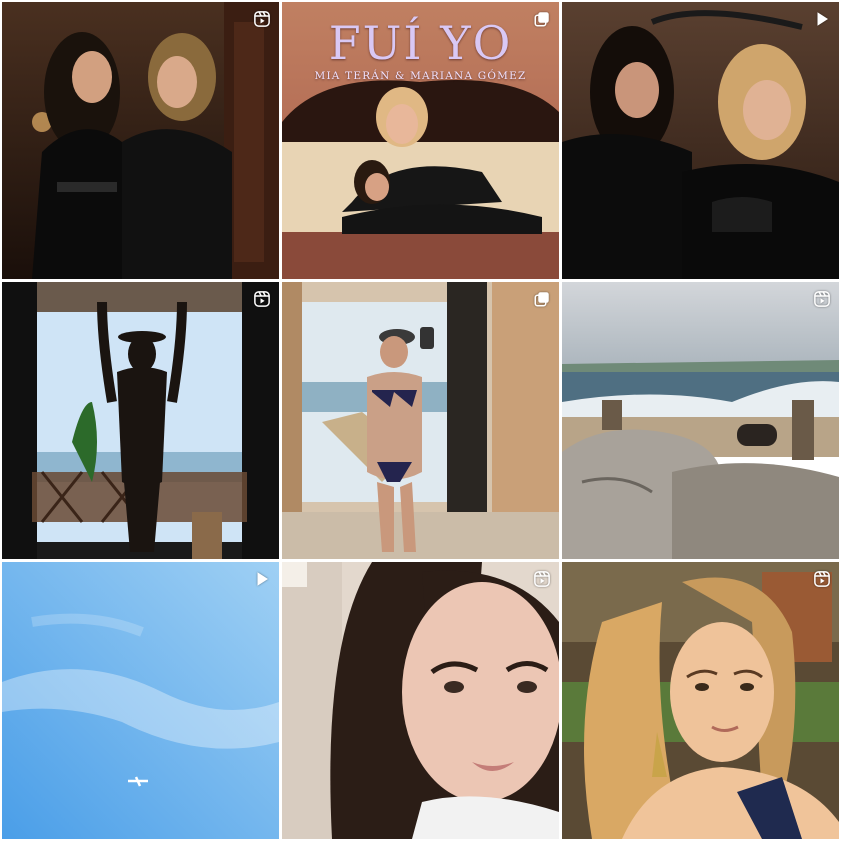  I want to click on cover-subtitle: MIA TERÁN & MARIANA GÓMEZ, so click(420, 76).